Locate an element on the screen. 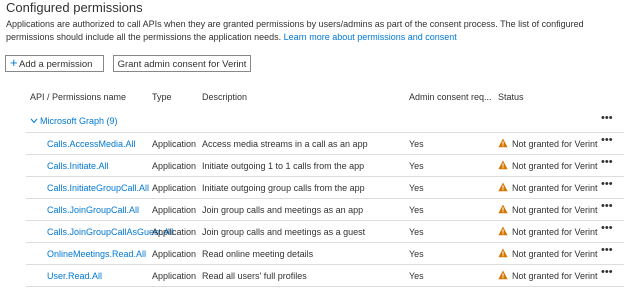  column-header-description: Description is located at coordinates (224, 97).